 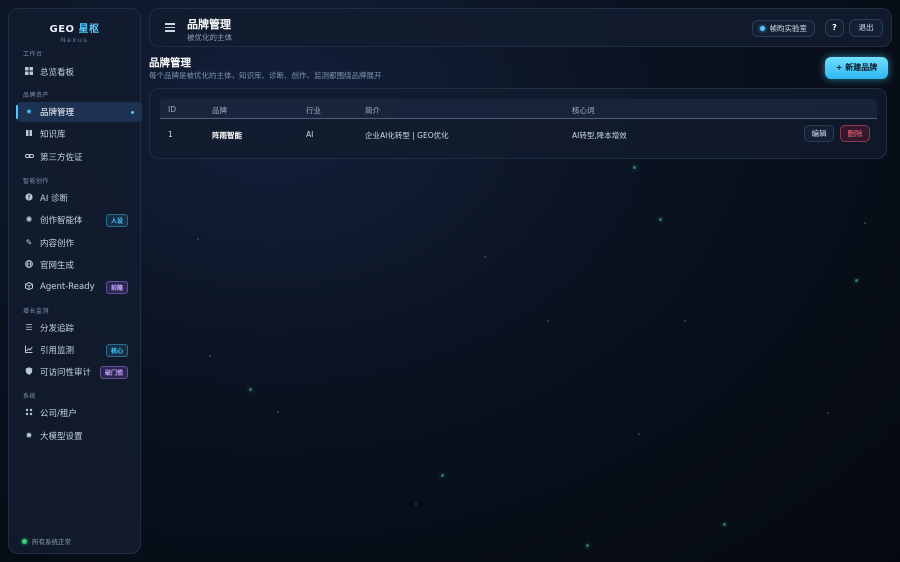 What do you see at coordinates (79, 112) in the screenshot?
I see `sidebar-item-brand-management: ★ 品牌管理` at bounding box center [79, 112].